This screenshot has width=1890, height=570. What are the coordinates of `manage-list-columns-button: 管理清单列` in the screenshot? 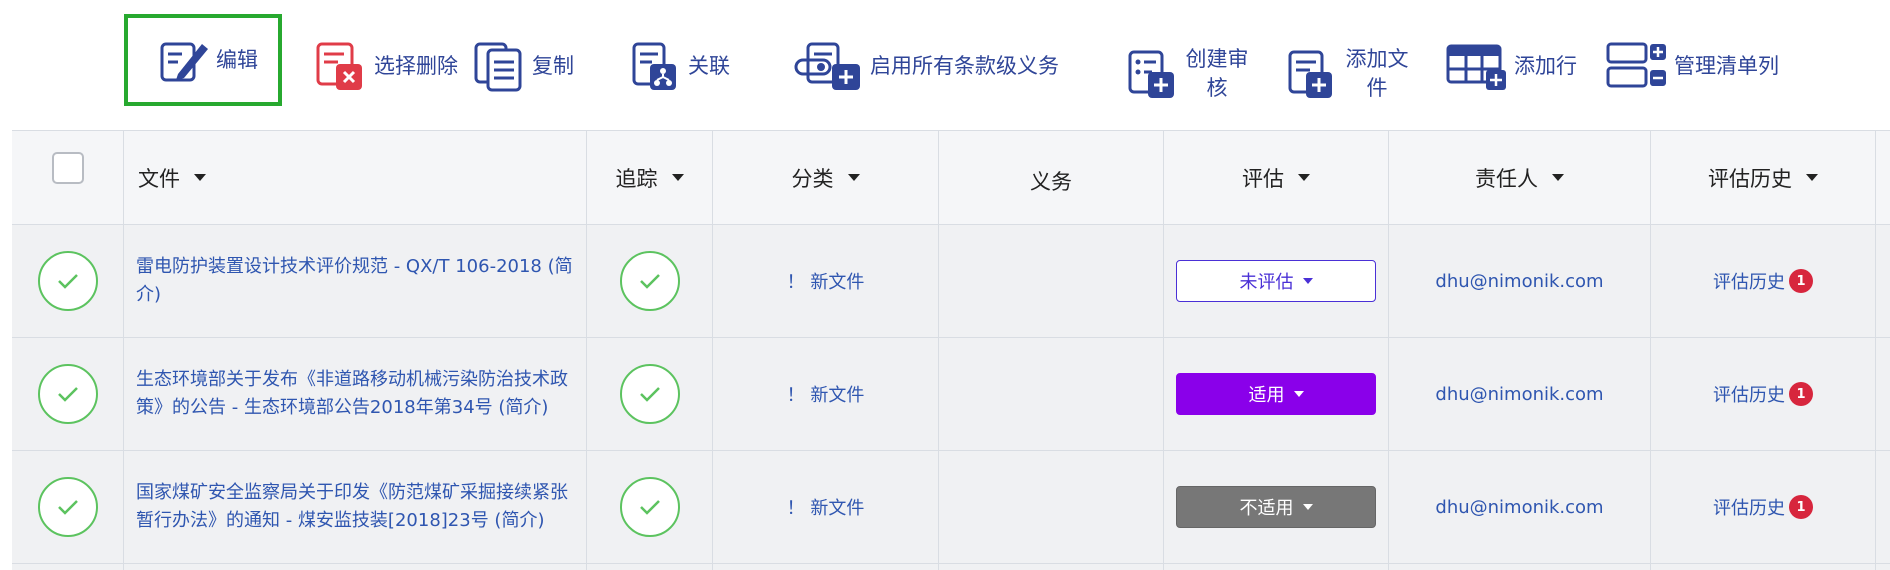 It's located at (1692, 66).